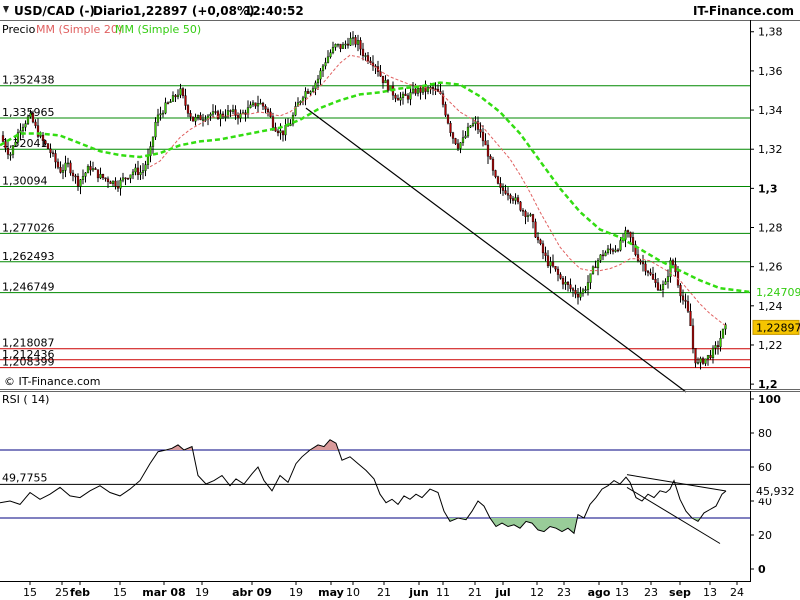 This screenshot has height=600, width=800. What do you see at coordinates (79, 29) in the screenshot?
I see `legend-ma20: MM (Simple 20)` at bounding box center [79, 29].